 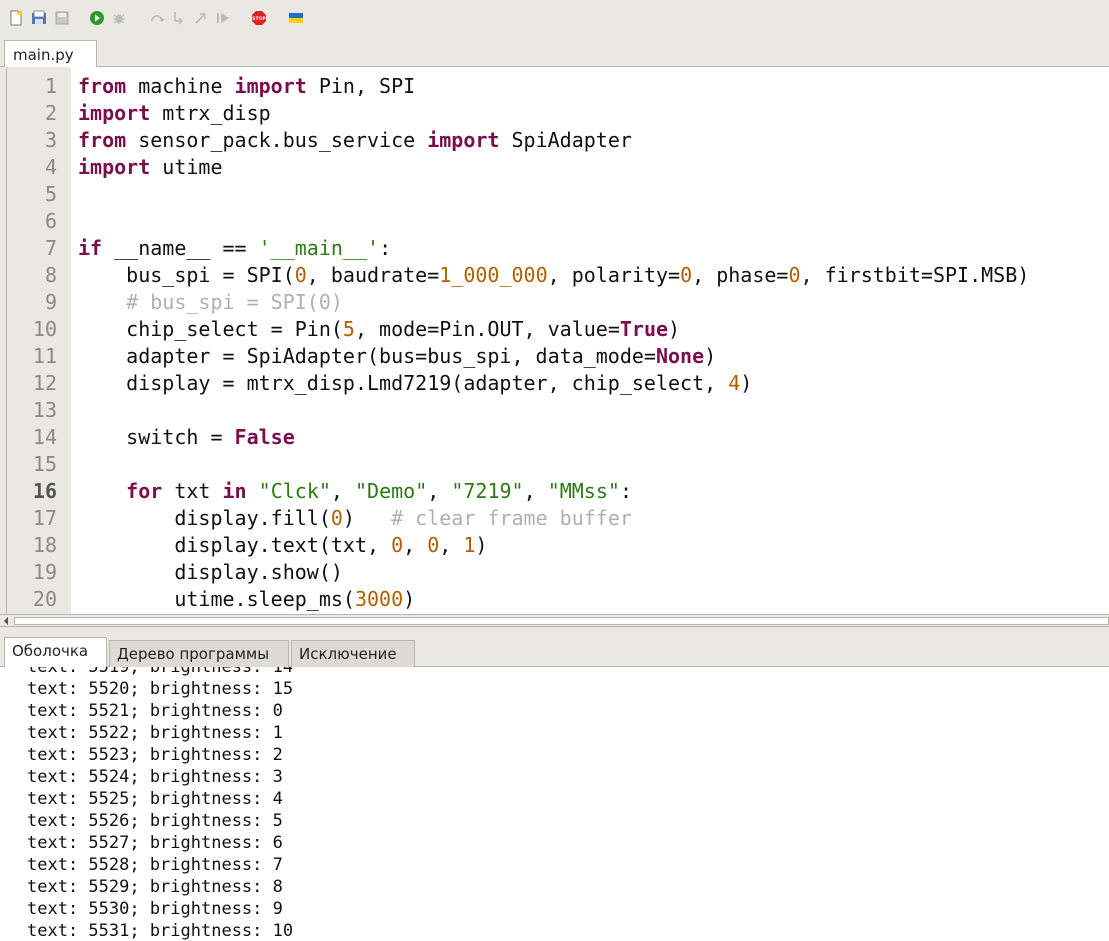 I want to click on scroll-left-icon, so click(x=6, y=621).